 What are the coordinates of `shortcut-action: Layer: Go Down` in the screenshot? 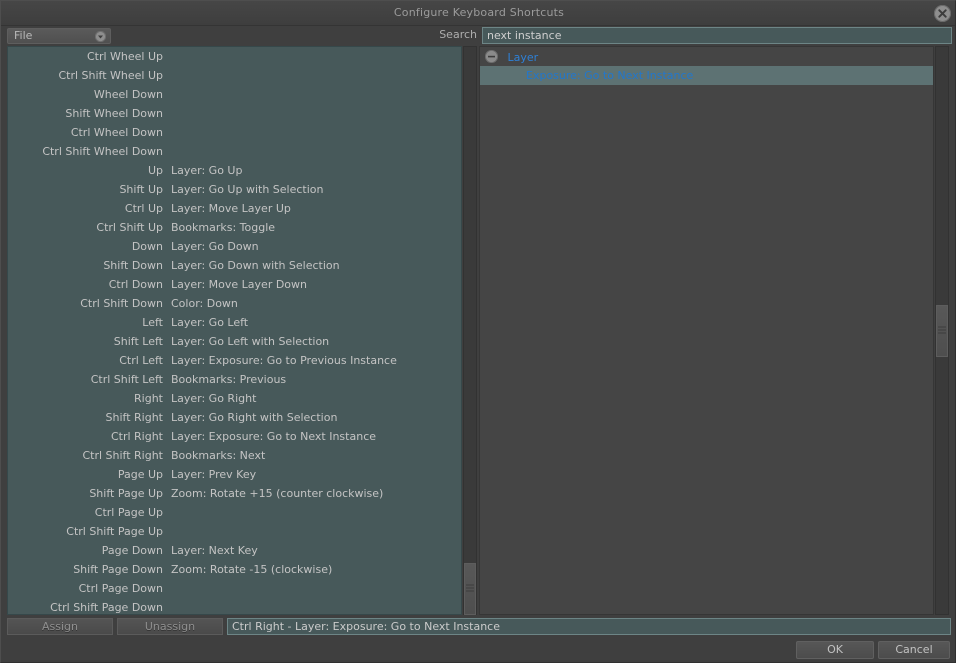 It's located at (215, 246).